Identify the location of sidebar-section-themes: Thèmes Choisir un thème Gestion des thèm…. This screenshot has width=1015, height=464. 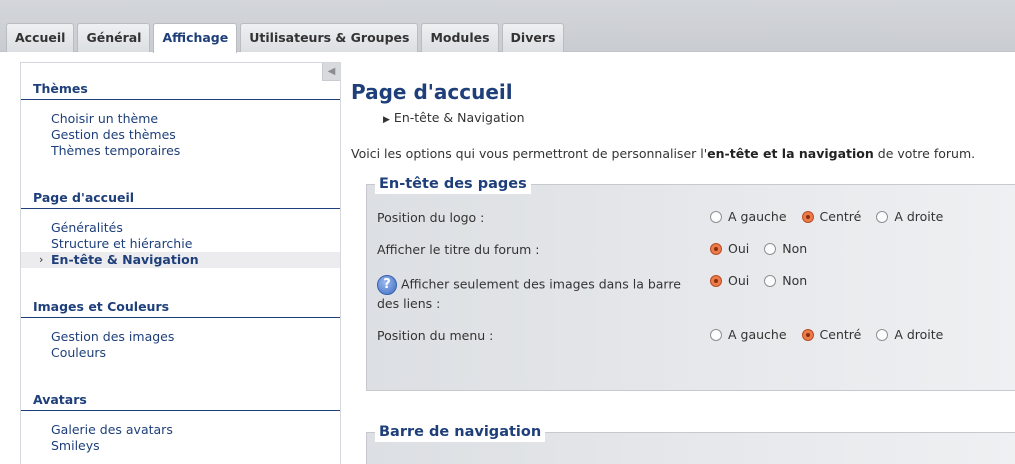
(180, 118).